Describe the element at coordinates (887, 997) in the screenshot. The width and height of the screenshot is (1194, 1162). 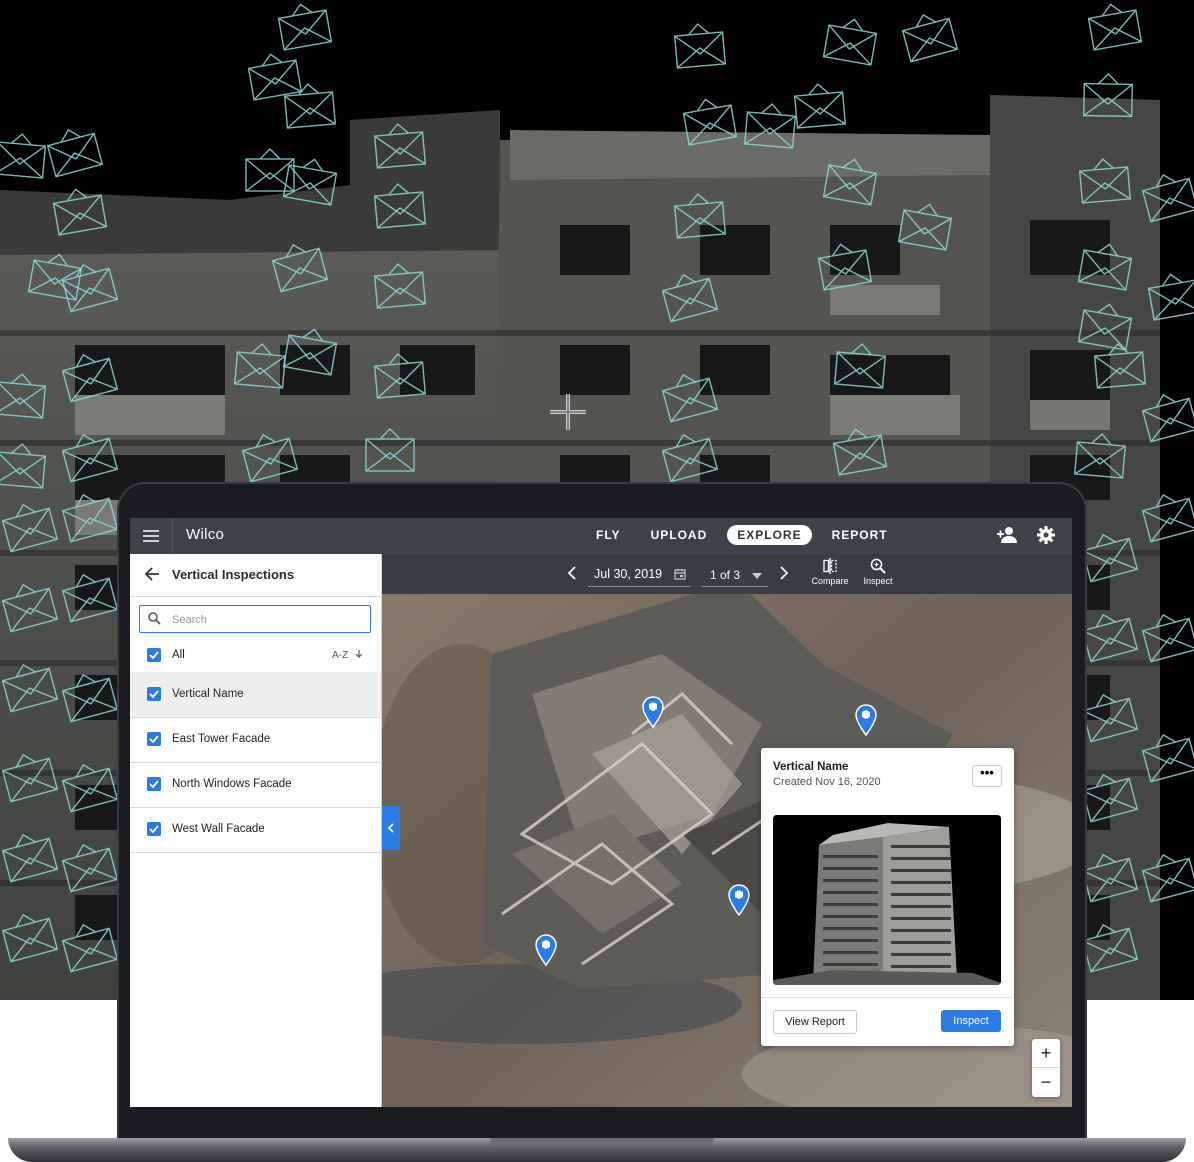
I see `card-divider` at that location.